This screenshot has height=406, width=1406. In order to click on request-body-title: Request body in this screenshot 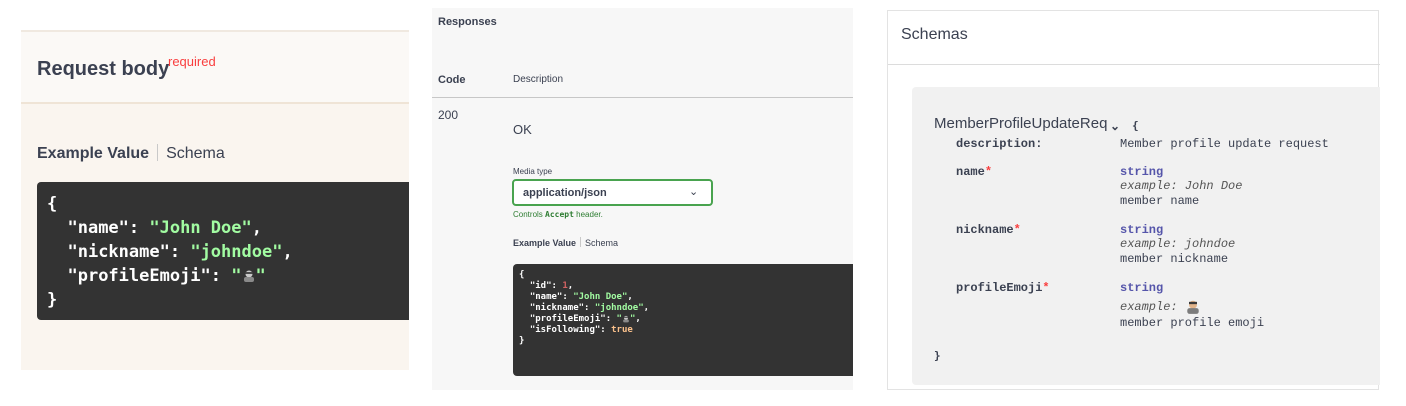, I will do `click(103, 69)`.